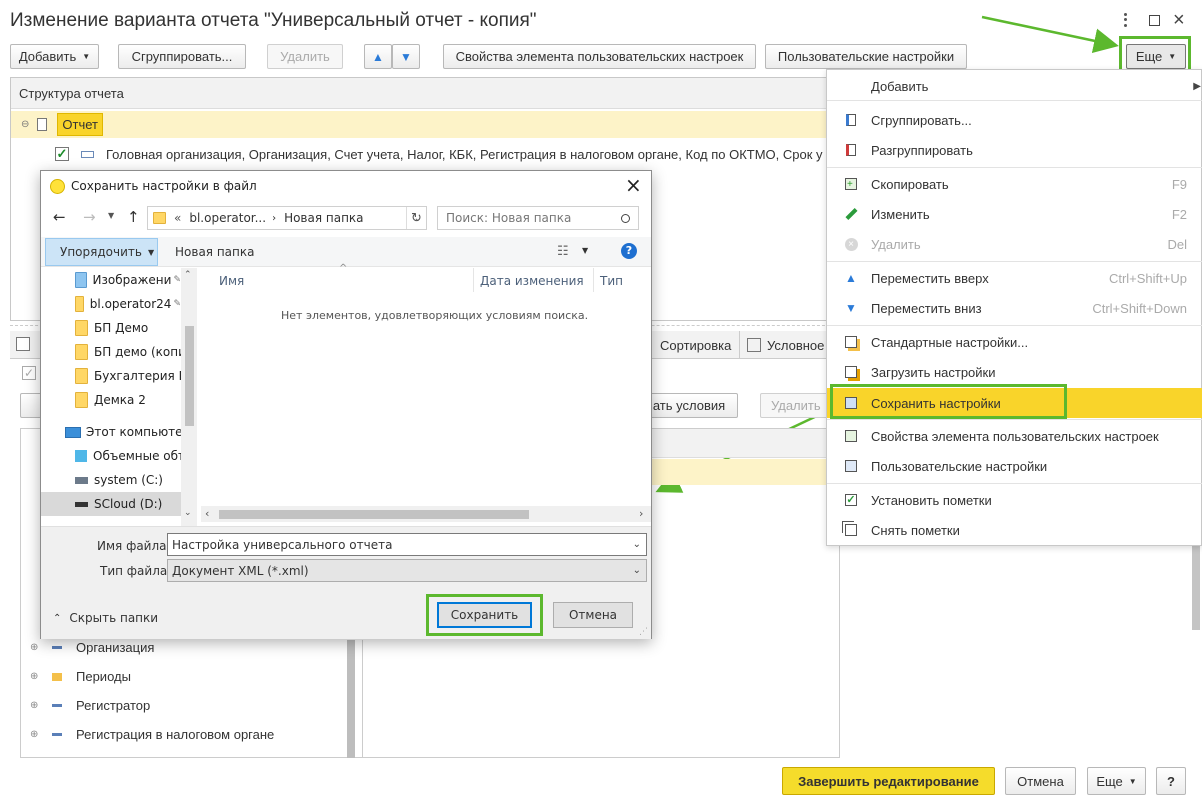 The height and width of the screenshot is (796, 1202). I want to click on menu-item-ungroup: Разгруппировать, so click(1014, 150).